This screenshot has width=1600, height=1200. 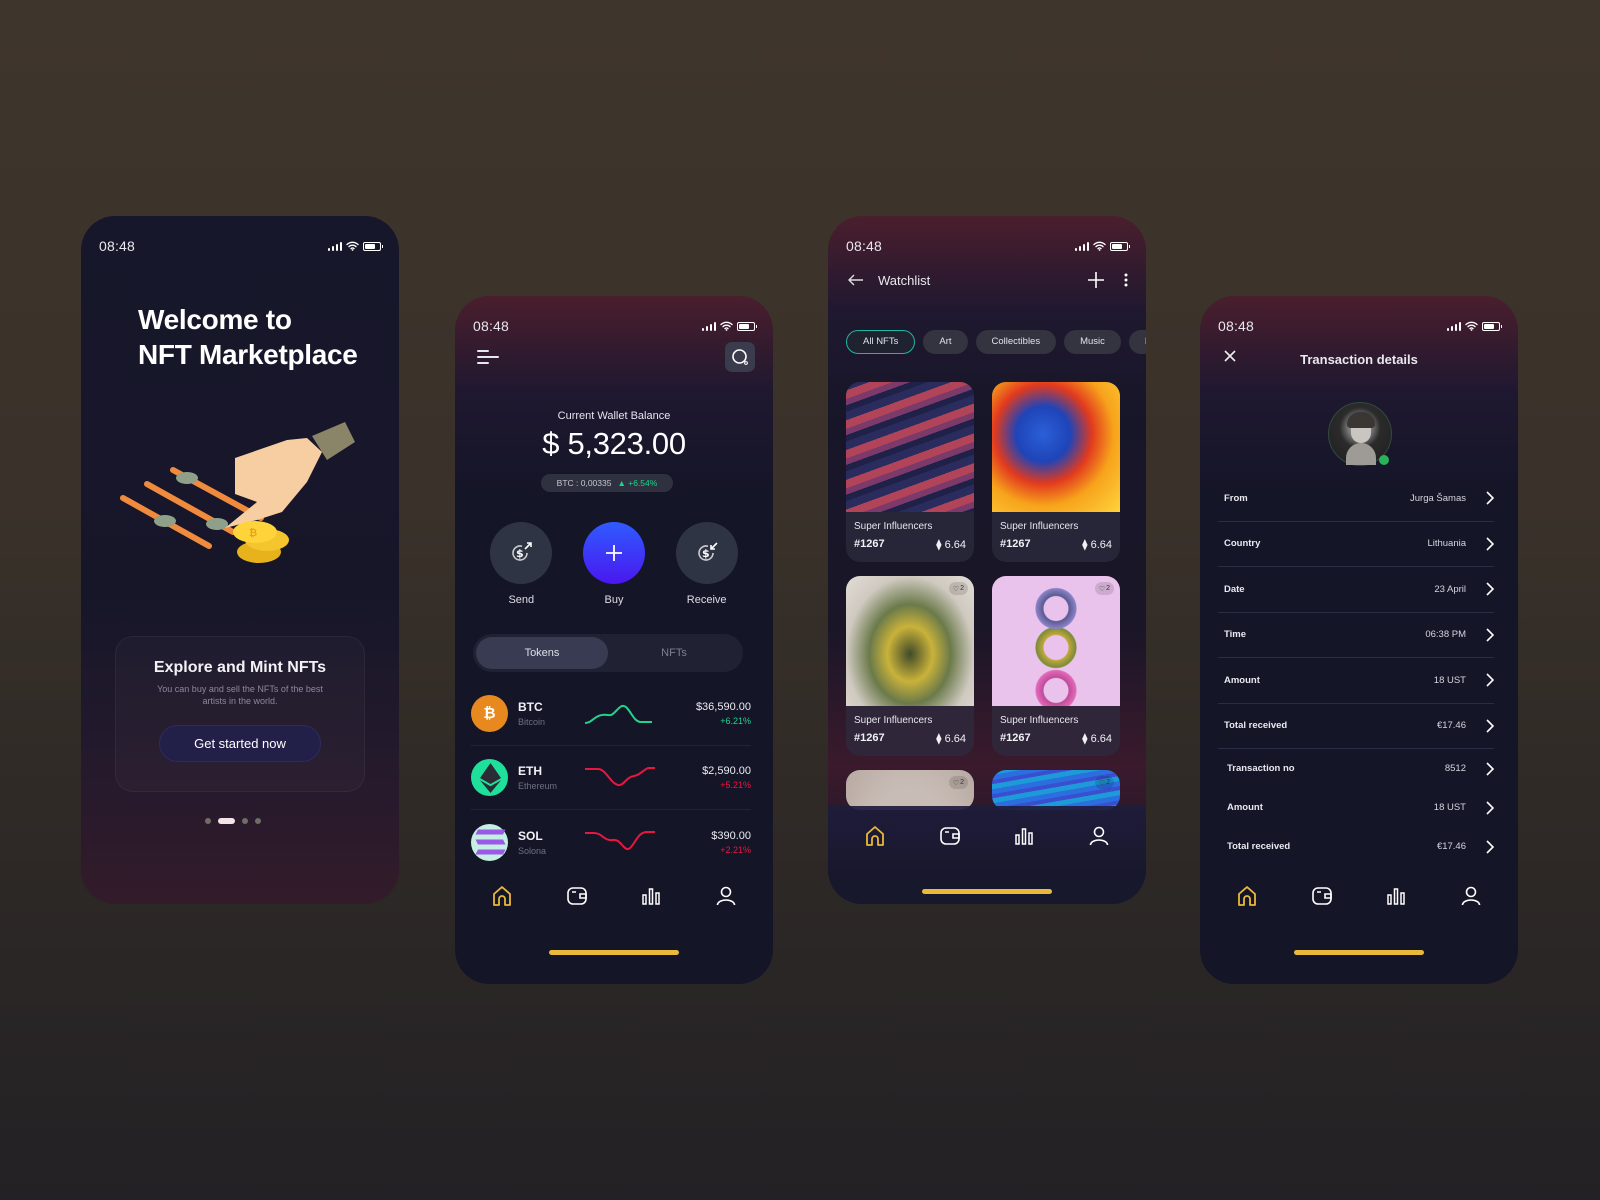 I want to click on chip-music: Music, so click(x=1092, y=342).